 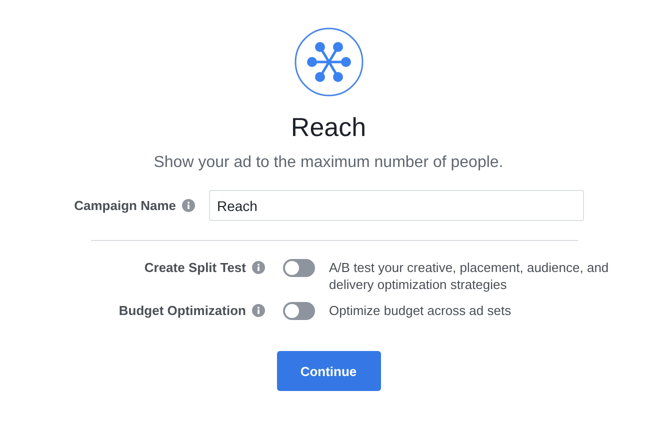 What do you see at coordinates (329, 163) in the screenshot?
I see `objective-description: Show your ad to the maximum number of people.` at bounding box center [329, 163].